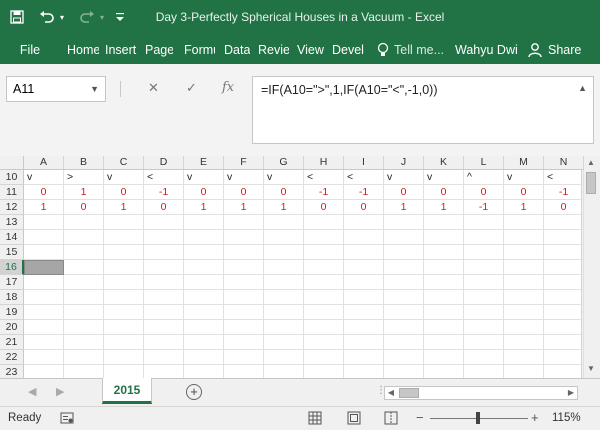  Describe the element at coordinates (524, 207) in the screenshot. I see `cell-m12: 1` at that location.